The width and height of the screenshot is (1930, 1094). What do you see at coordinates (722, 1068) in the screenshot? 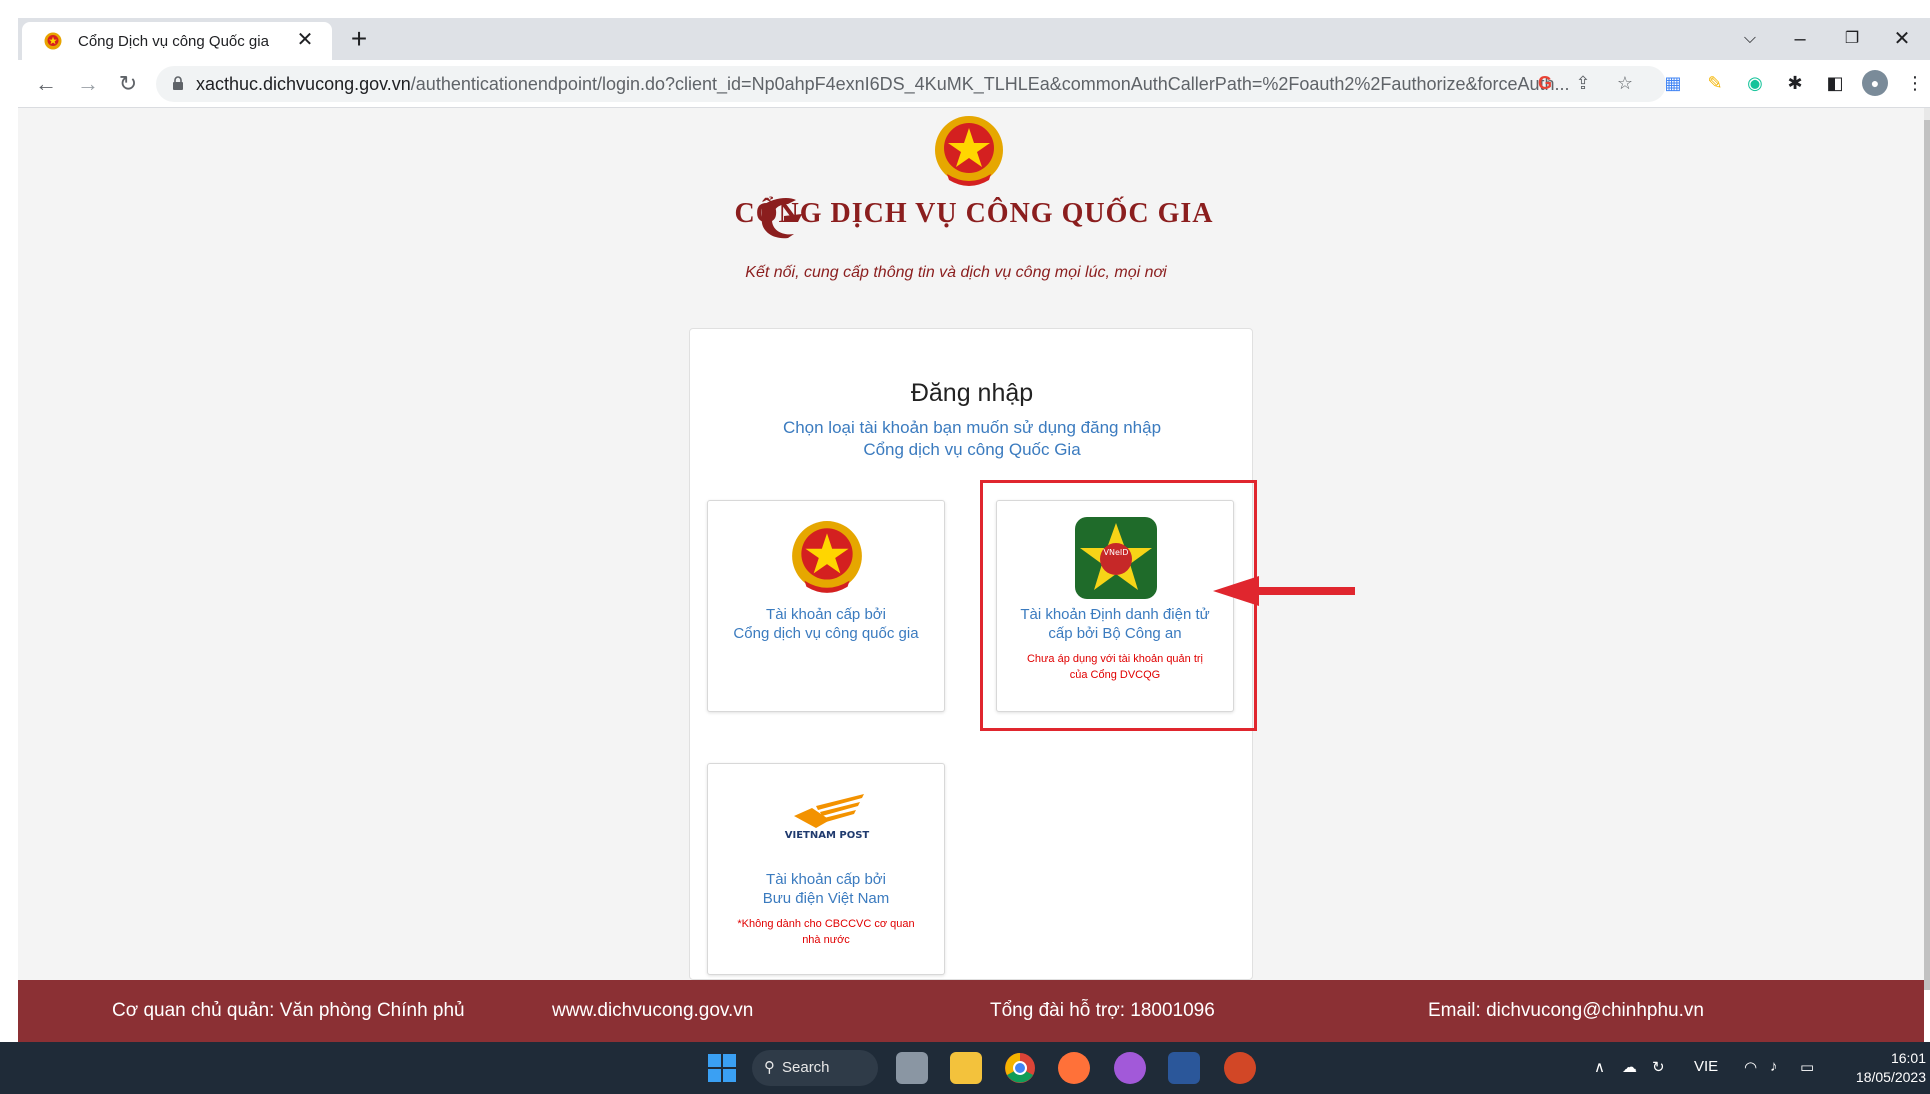
I see `windows-start-icon` at bounding box center [722, 1068].